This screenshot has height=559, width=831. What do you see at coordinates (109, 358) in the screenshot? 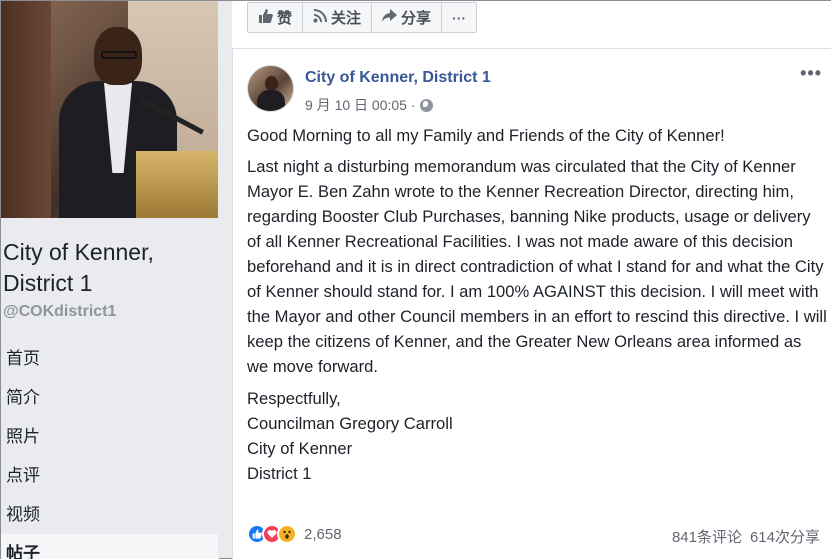
I see `nav-item-home: 首页` at bounding box center [109, 358].